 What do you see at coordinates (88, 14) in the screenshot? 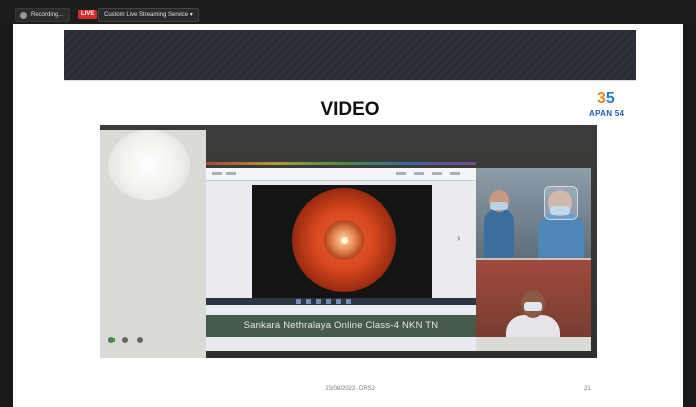
I see `live-badge: LIVE` at bounding box center [88, 14].